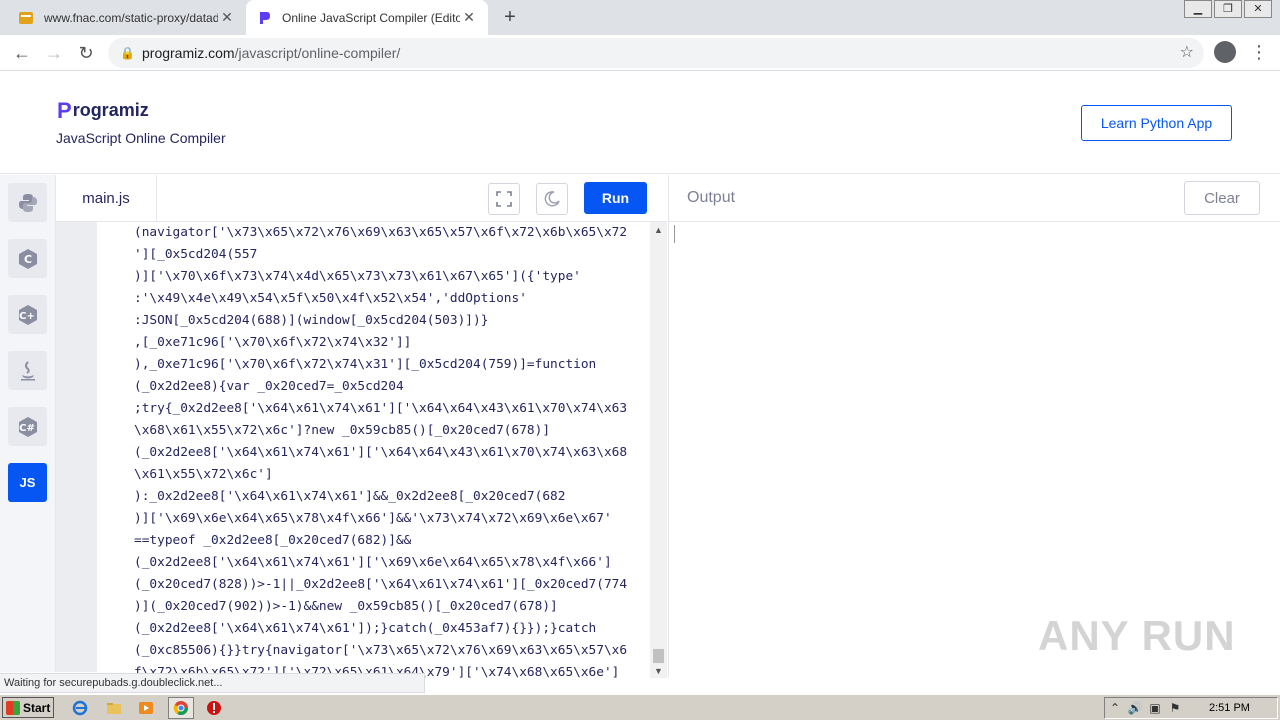  Describe the element at coordinates (64, 110) in the screenshot. I see `logo-mark: P` at that location.